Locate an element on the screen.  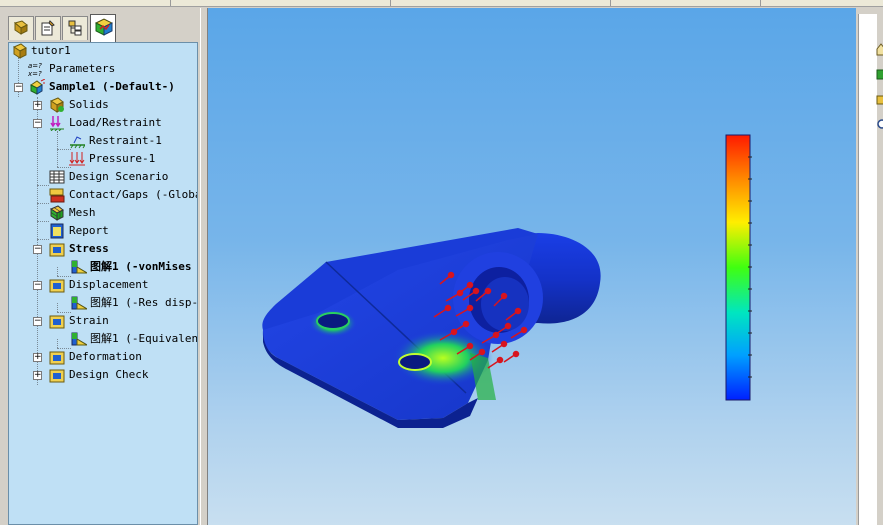
pressure-icon is located at coordinates (77, 159).